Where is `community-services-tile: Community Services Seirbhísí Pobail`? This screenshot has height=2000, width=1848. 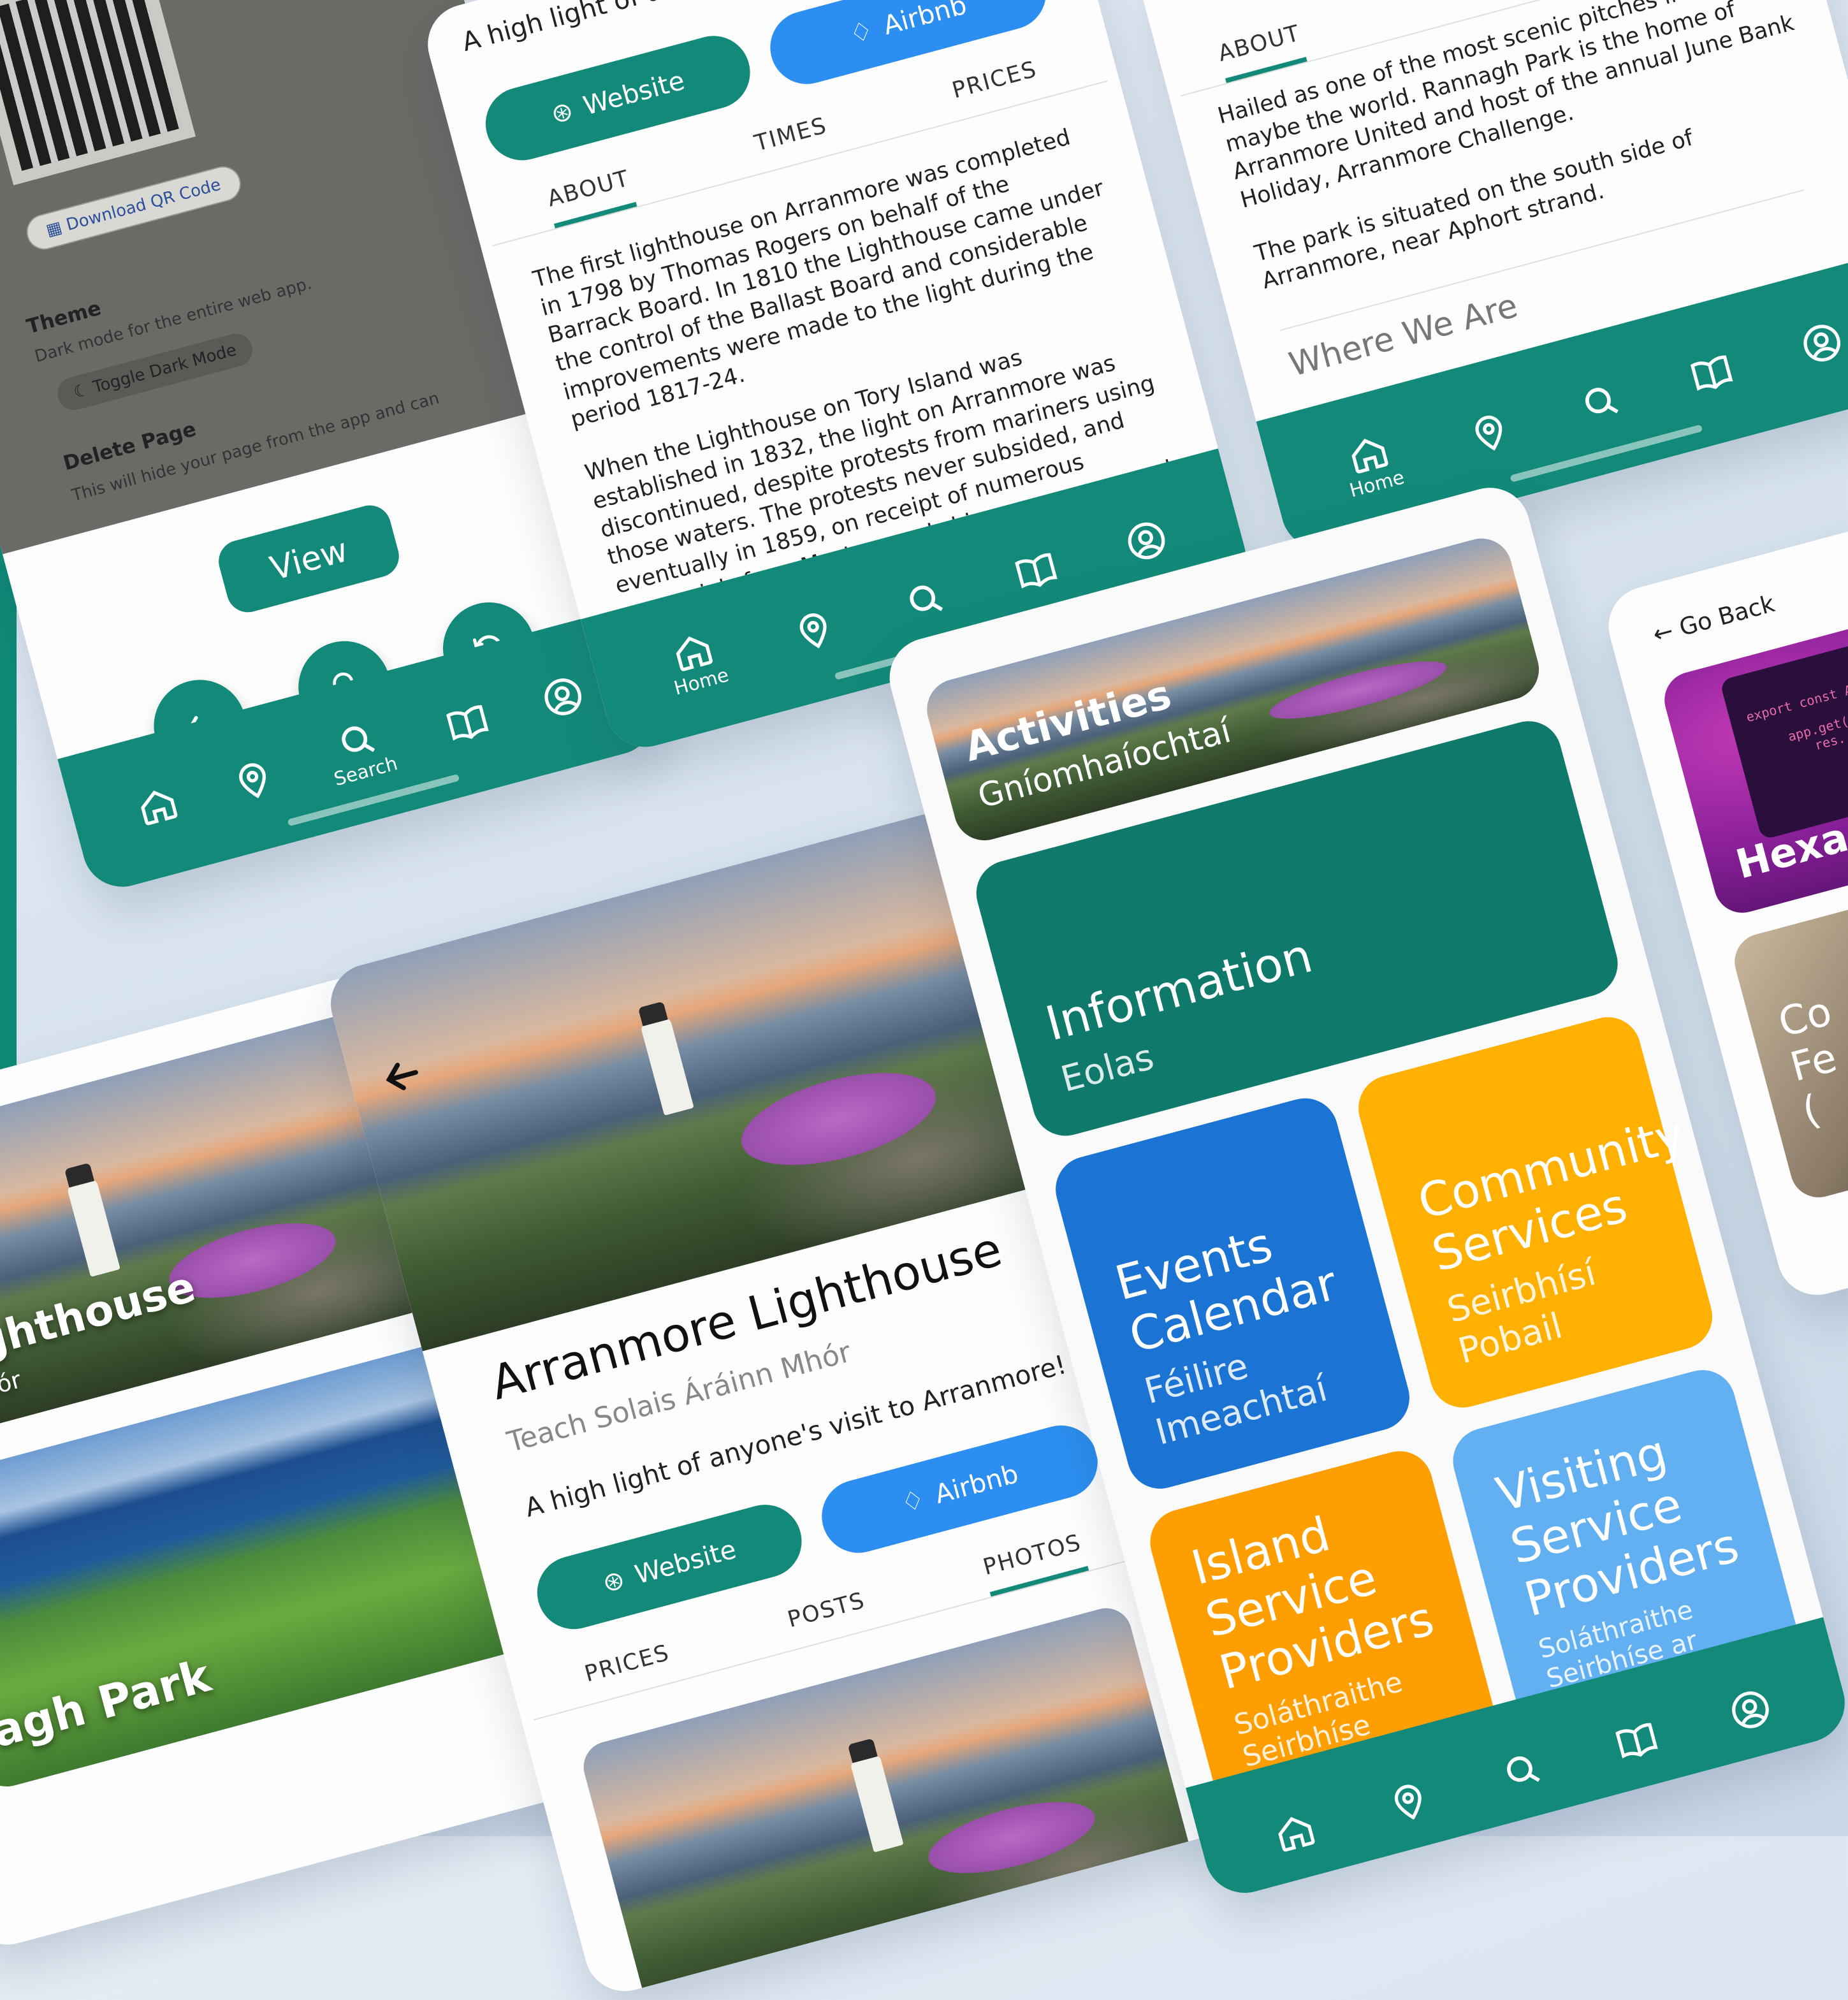
community-services-tile: Community Services Seirbhísí Pobail is located at coordinates (1535, 1212).